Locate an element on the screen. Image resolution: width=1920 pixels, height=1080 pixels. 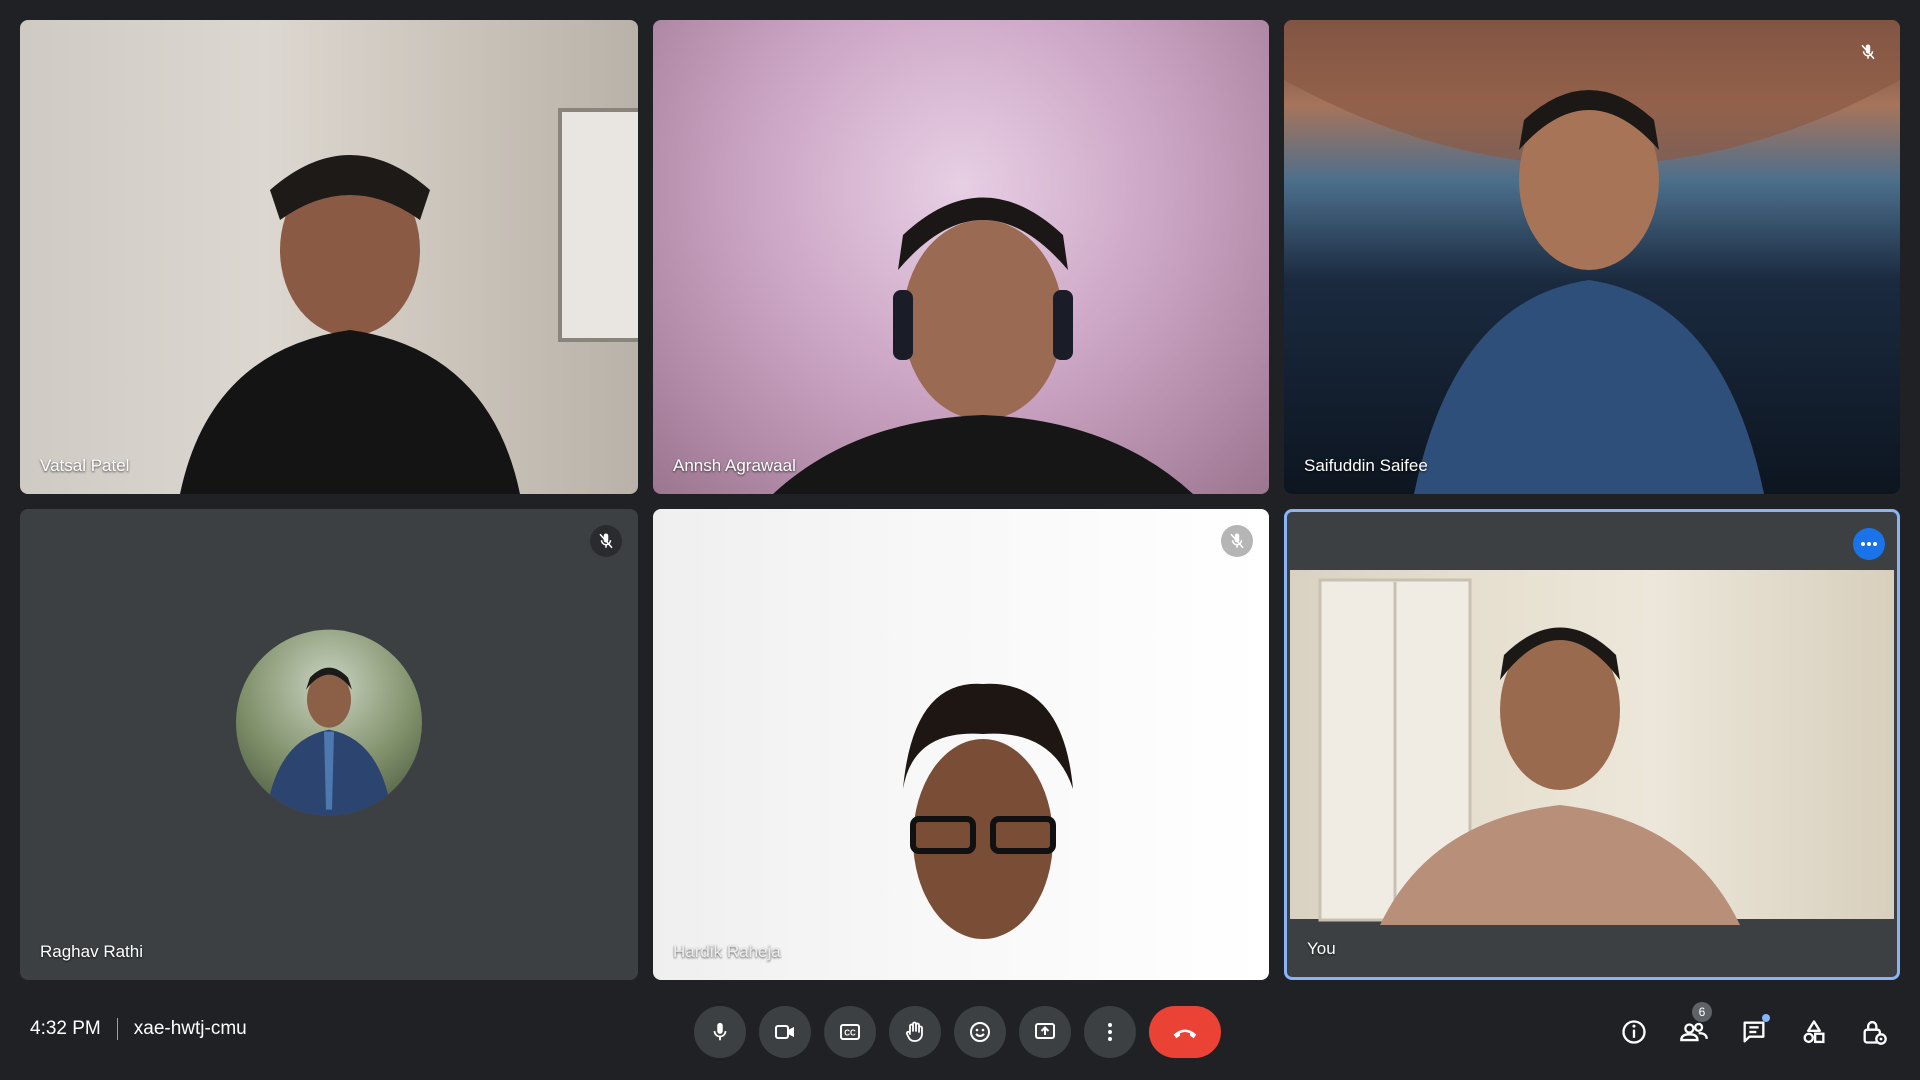
microphone-icon is located at coordinates (720, 1031).